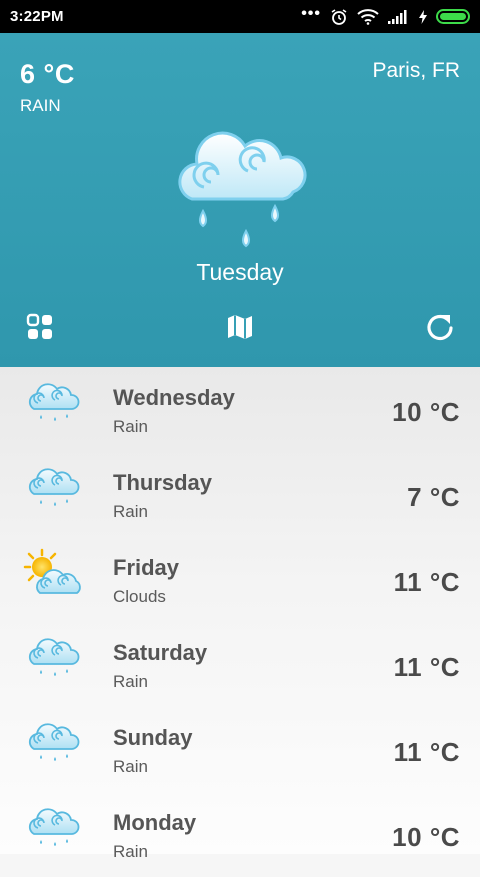  I want to click on forecast-row: Wednesday Rain 10 °C, so click(240, 409).